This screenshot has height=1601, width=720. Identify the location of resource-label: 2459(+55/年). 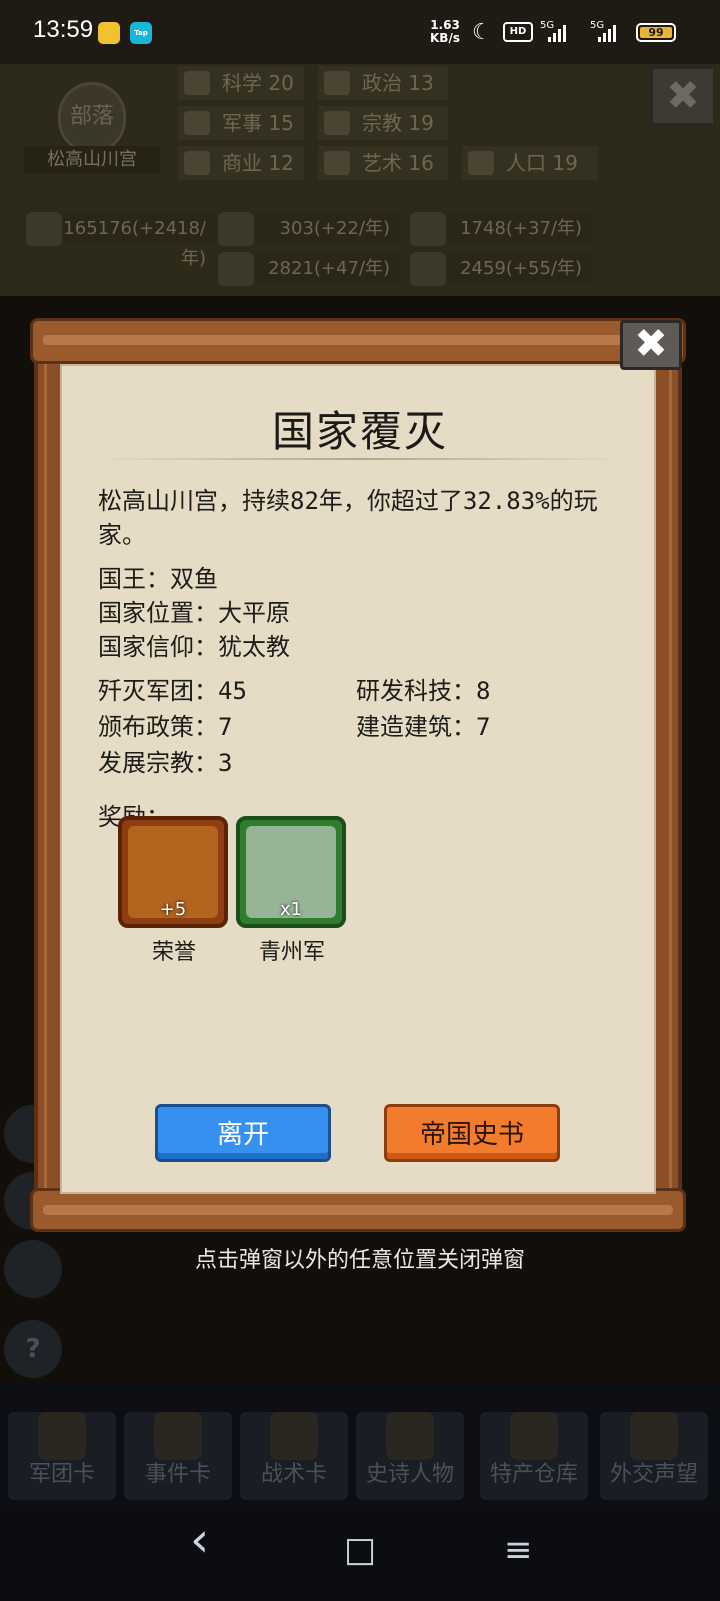
(521, 268).